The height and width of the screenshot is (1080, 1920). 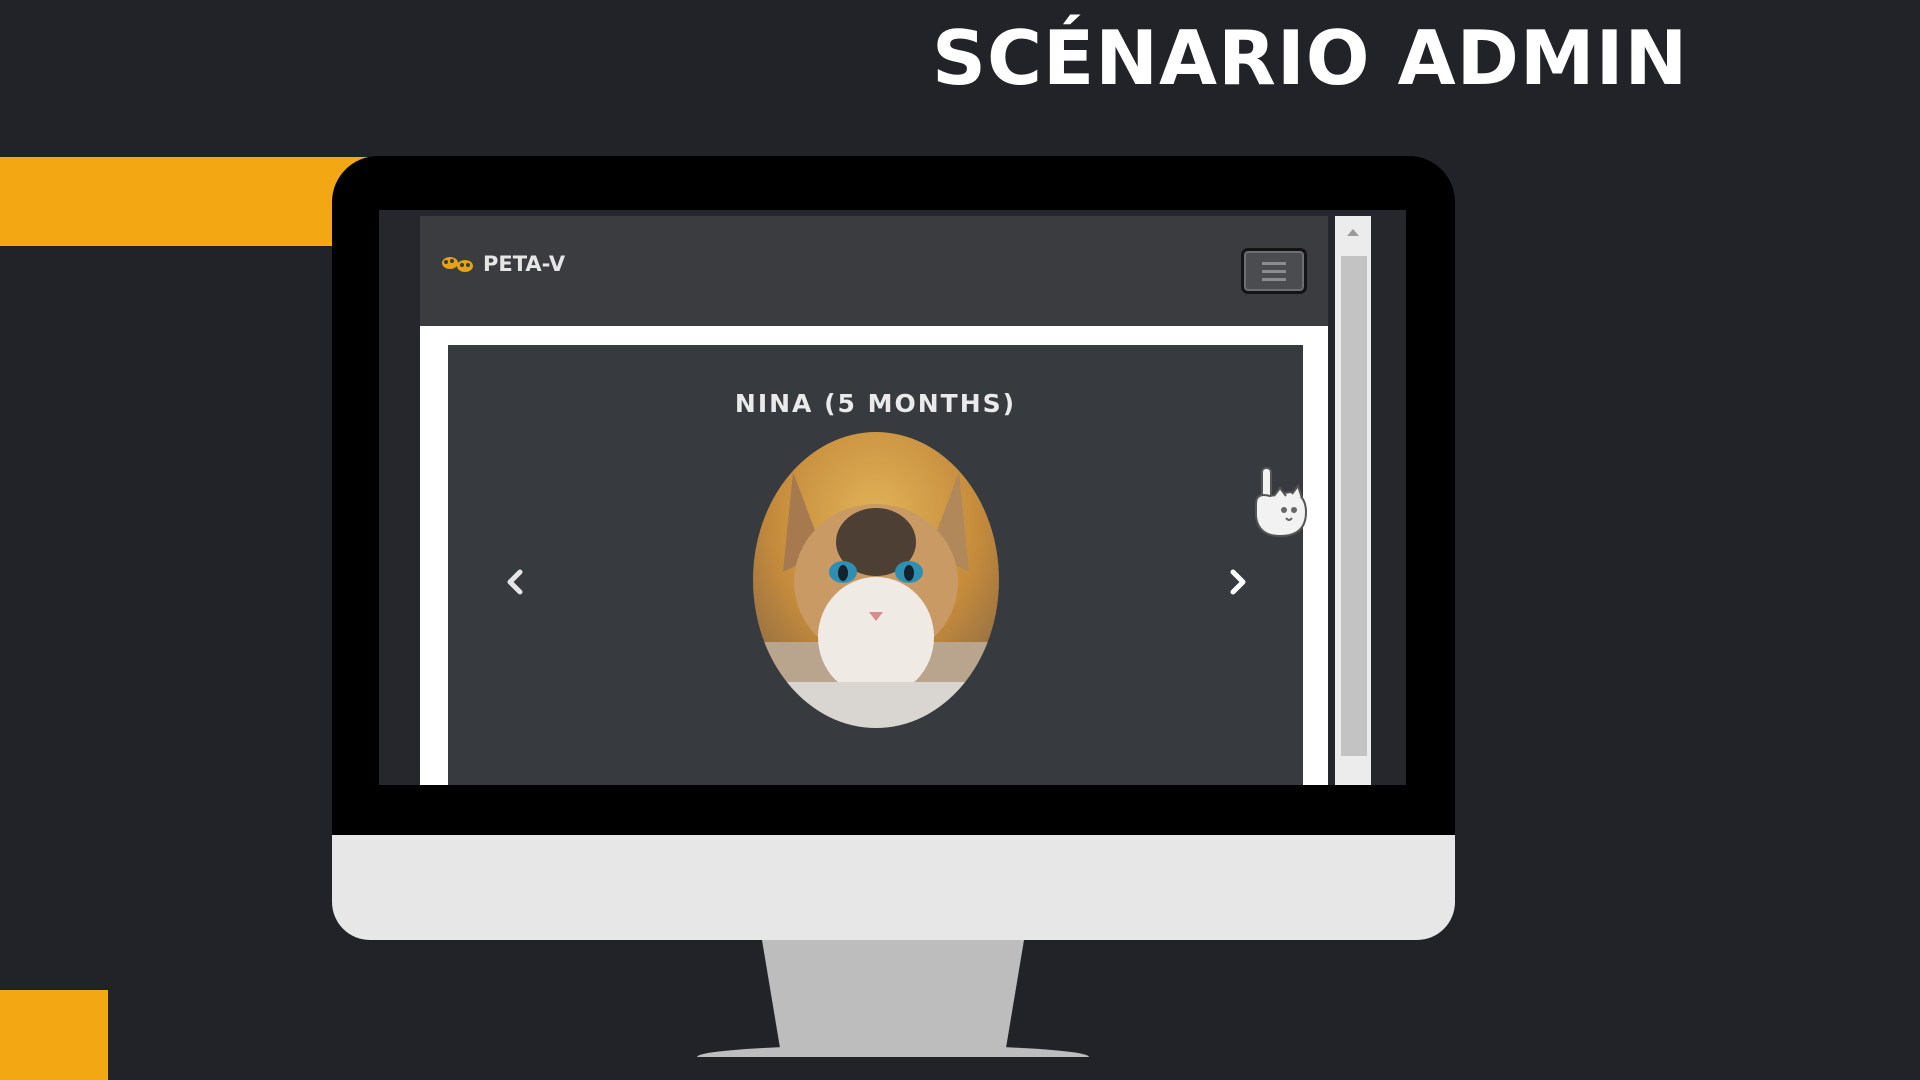 I want to click on scroll-up-arrow-icon, so click(x=1353, y=236).